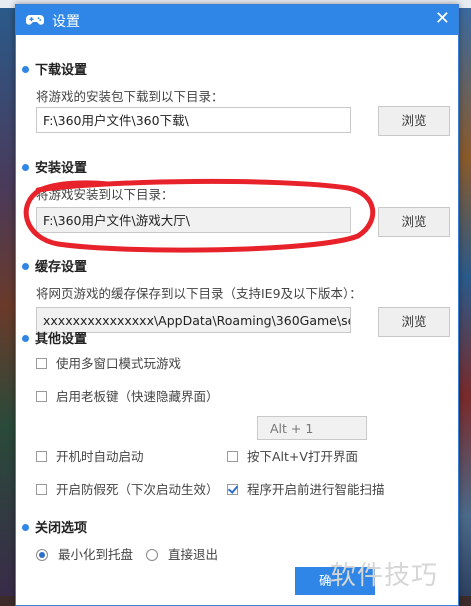 The height and width of the screenshot is (606, 471). Describe the element at coordinates (137, 396) in the screenshot. I see `option-label: 启用老板键（快速隐藏界面）` at that location.